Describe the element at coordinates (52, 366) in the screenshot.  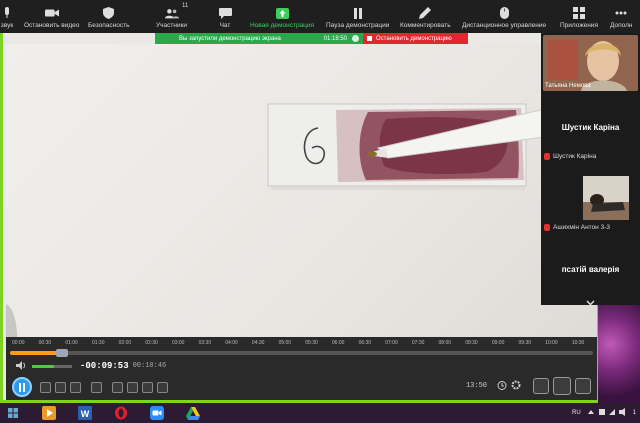
I see `volume-slider` at that location.